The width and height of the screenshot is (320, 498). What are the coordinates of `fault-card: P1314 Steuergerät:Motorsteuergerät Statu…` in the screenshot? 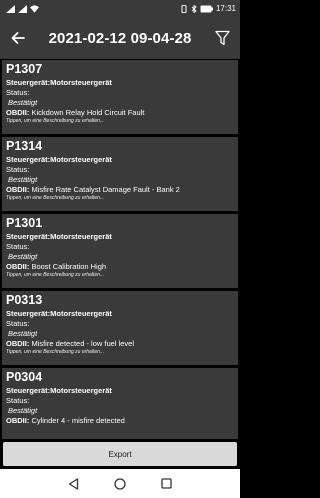 It's located at (120, 174).